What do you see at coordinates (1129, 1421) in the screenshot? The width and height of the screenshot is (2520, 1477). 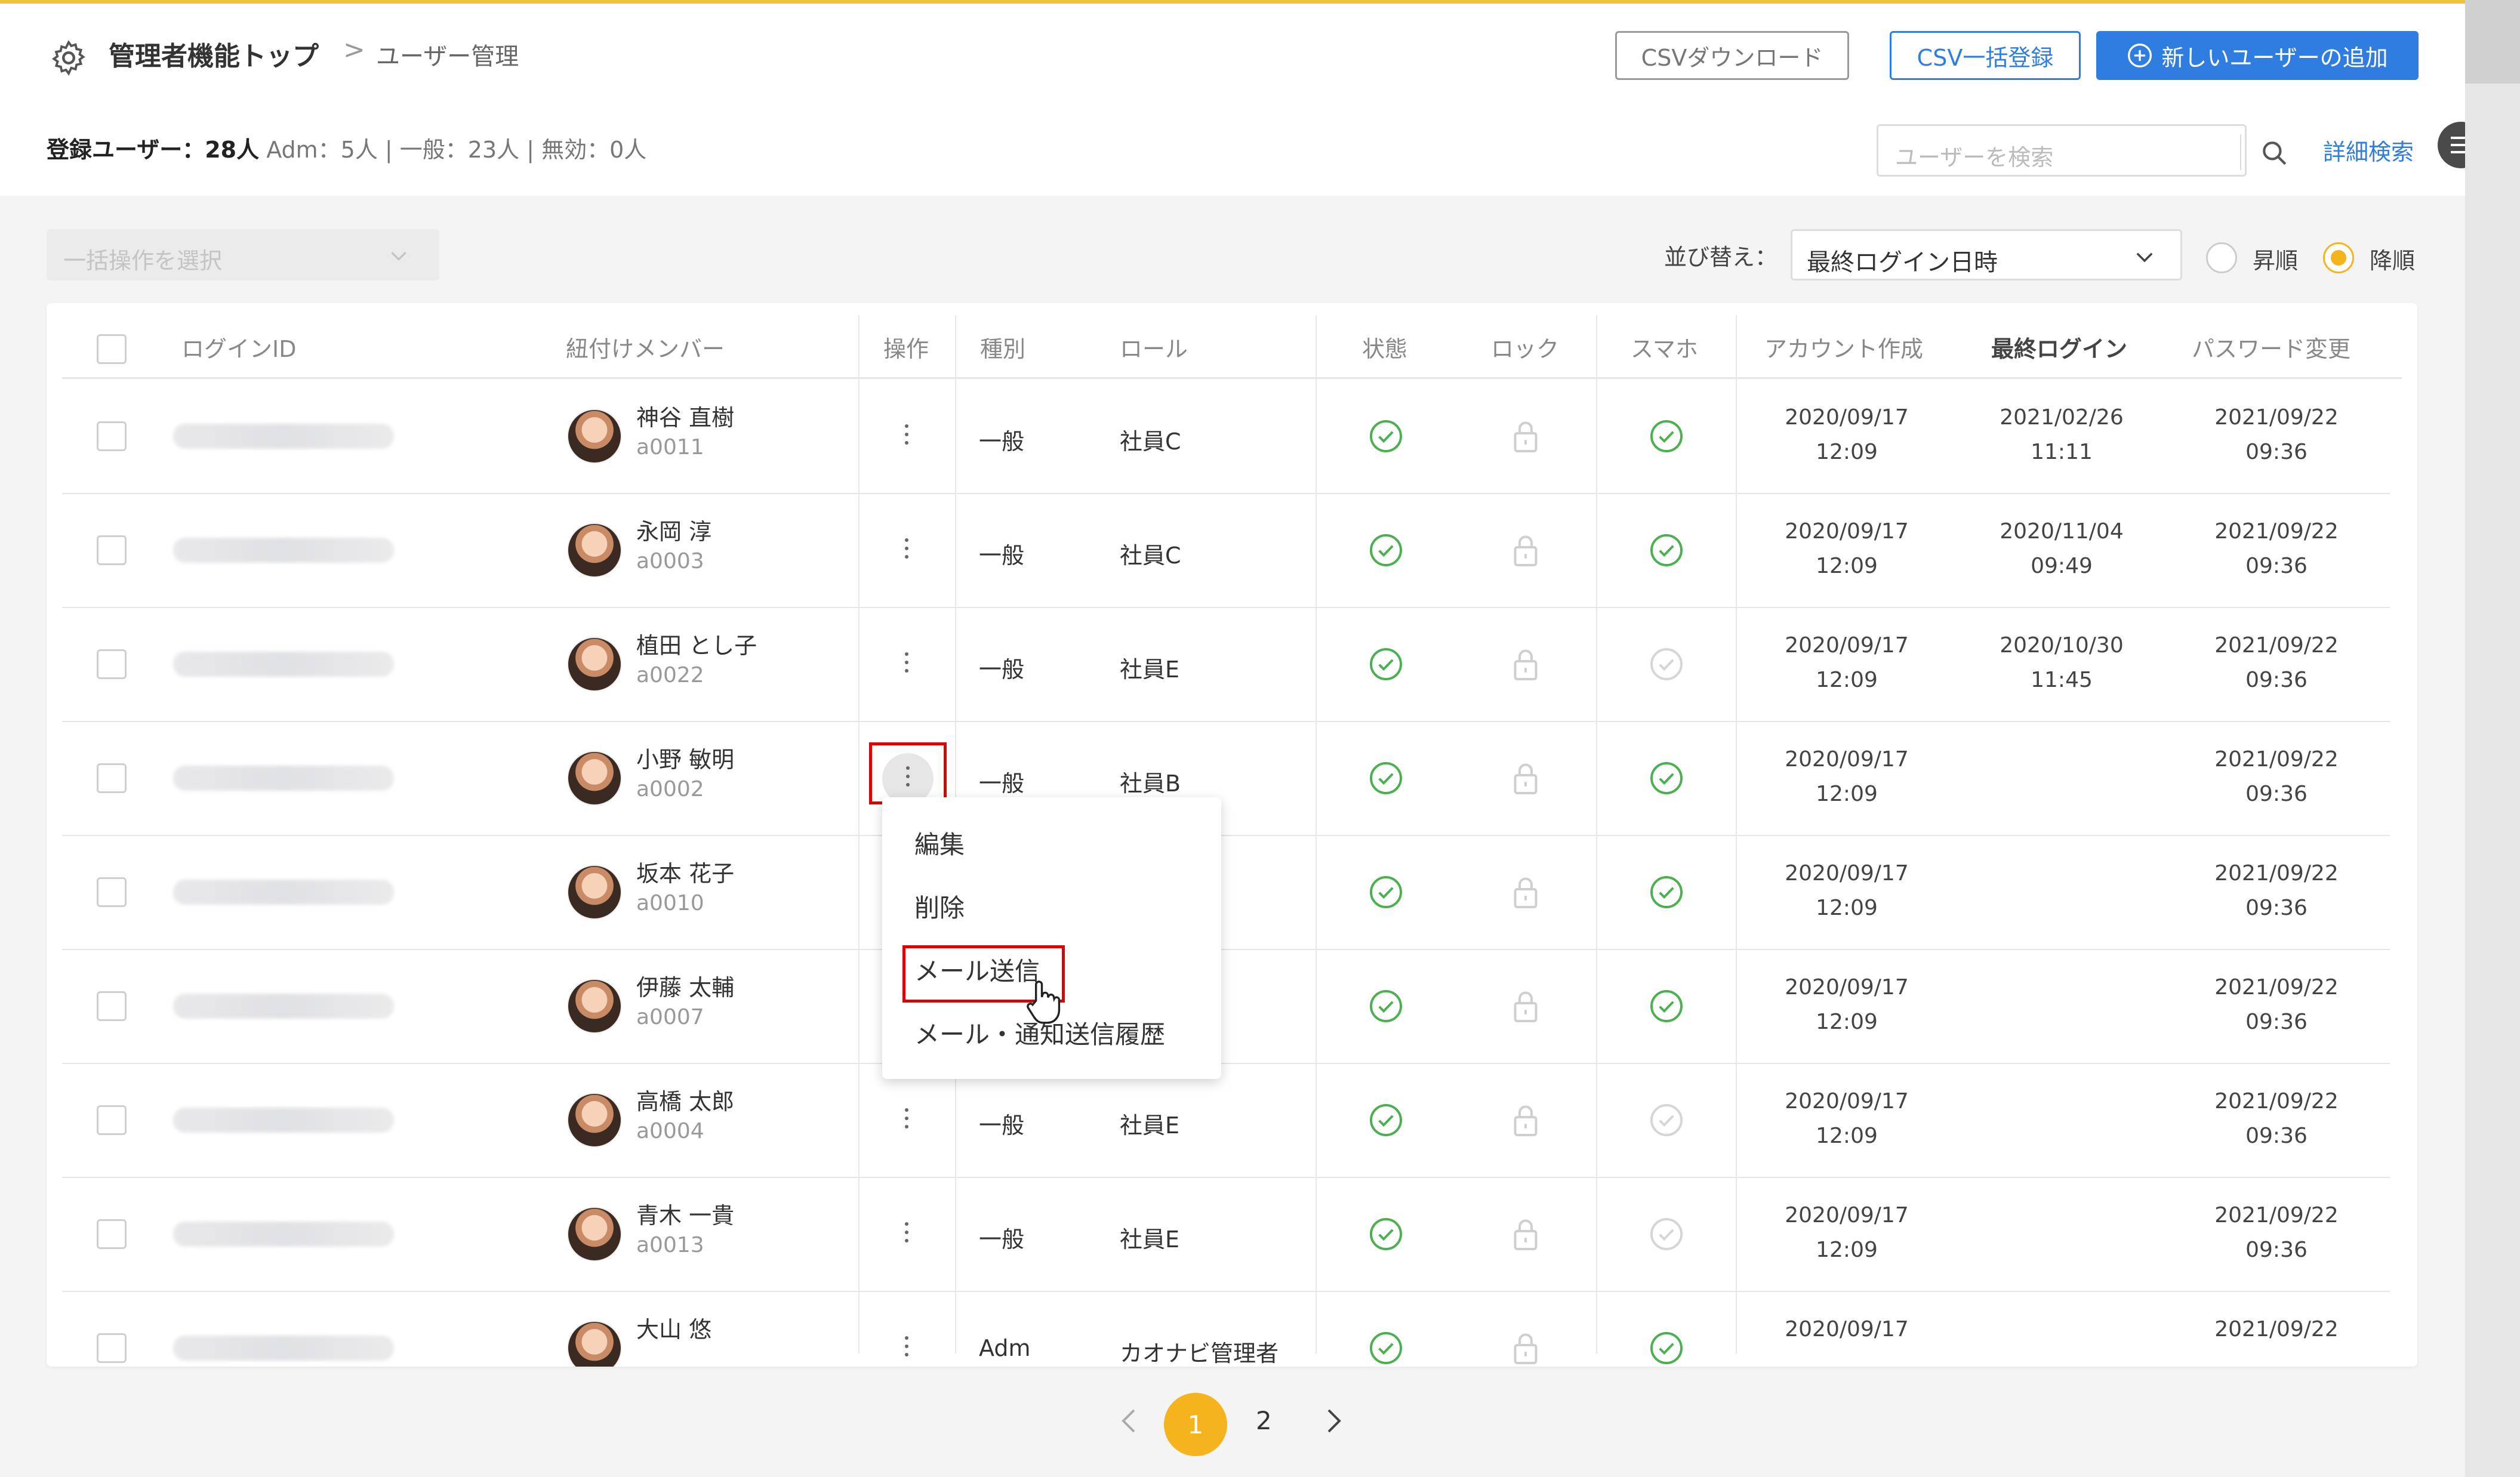 I see `prev-page-icon` at bounding box center [1129, 1421].